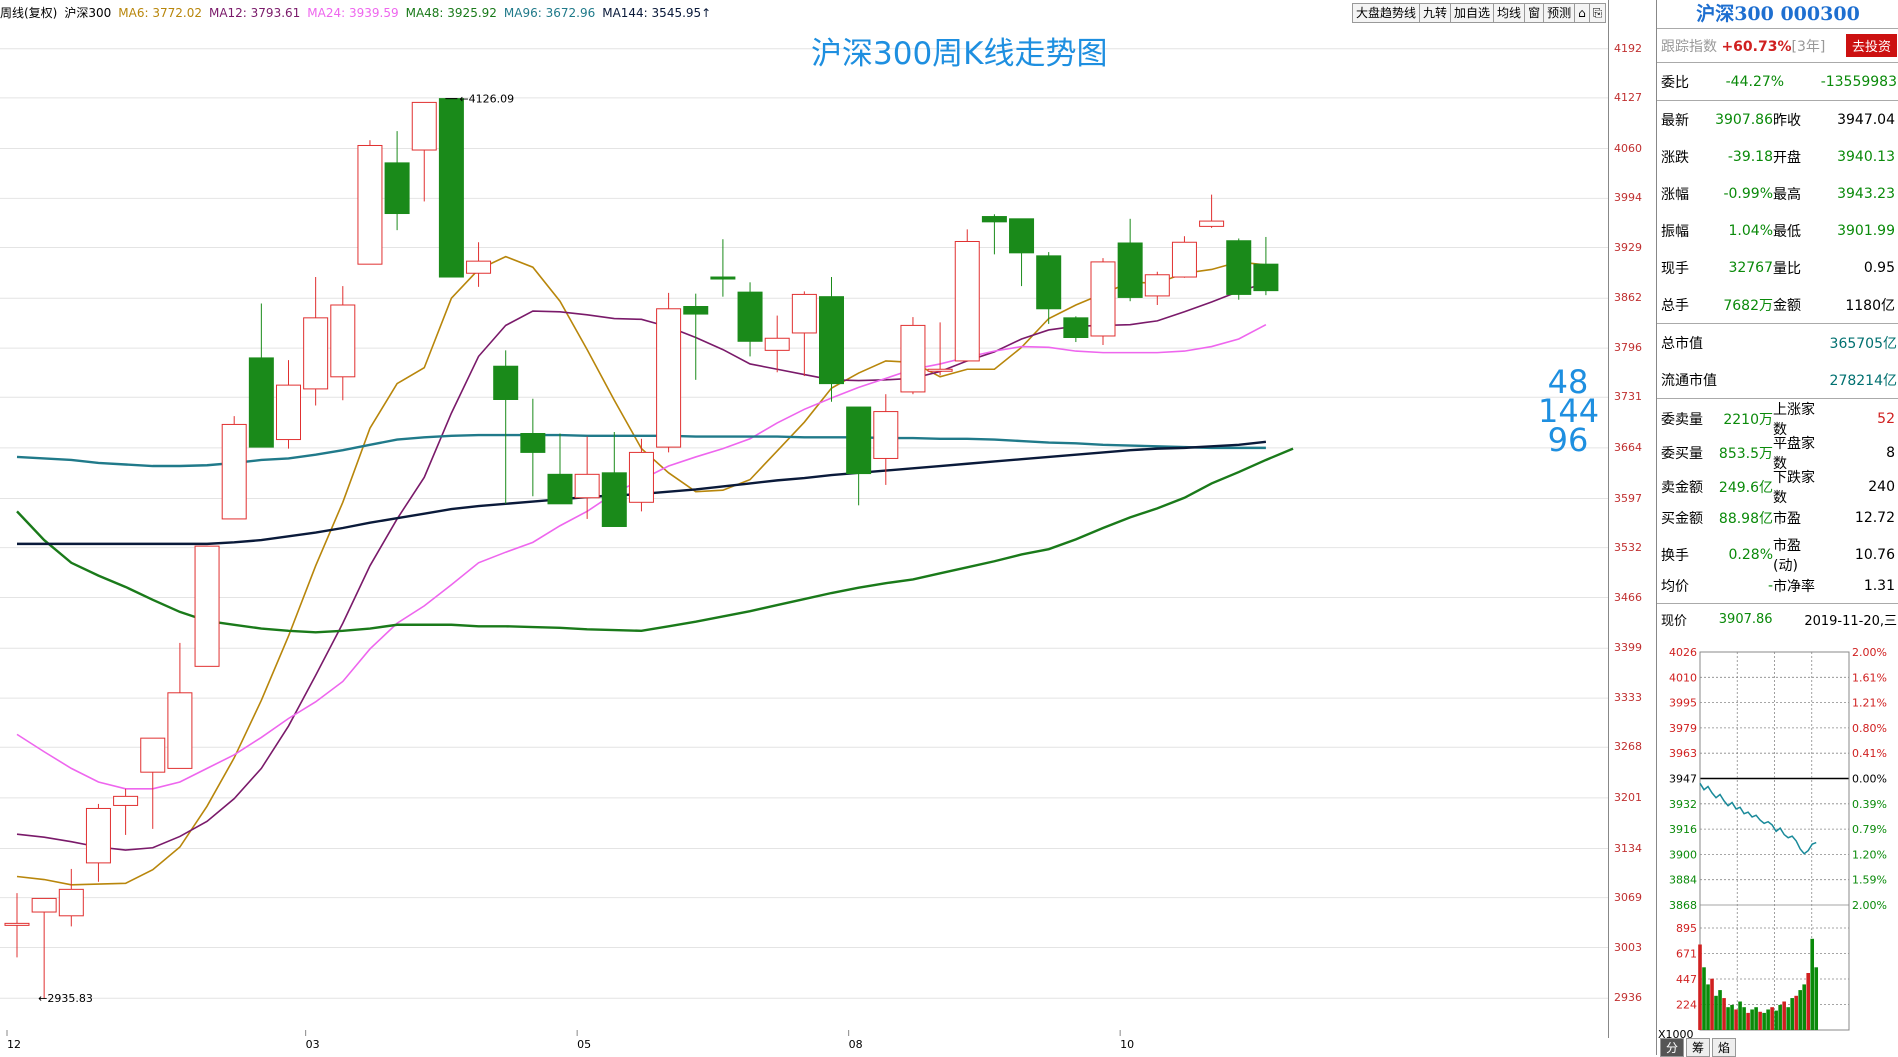  I want to click on x-tick-label: 05, so click(584, 1044).